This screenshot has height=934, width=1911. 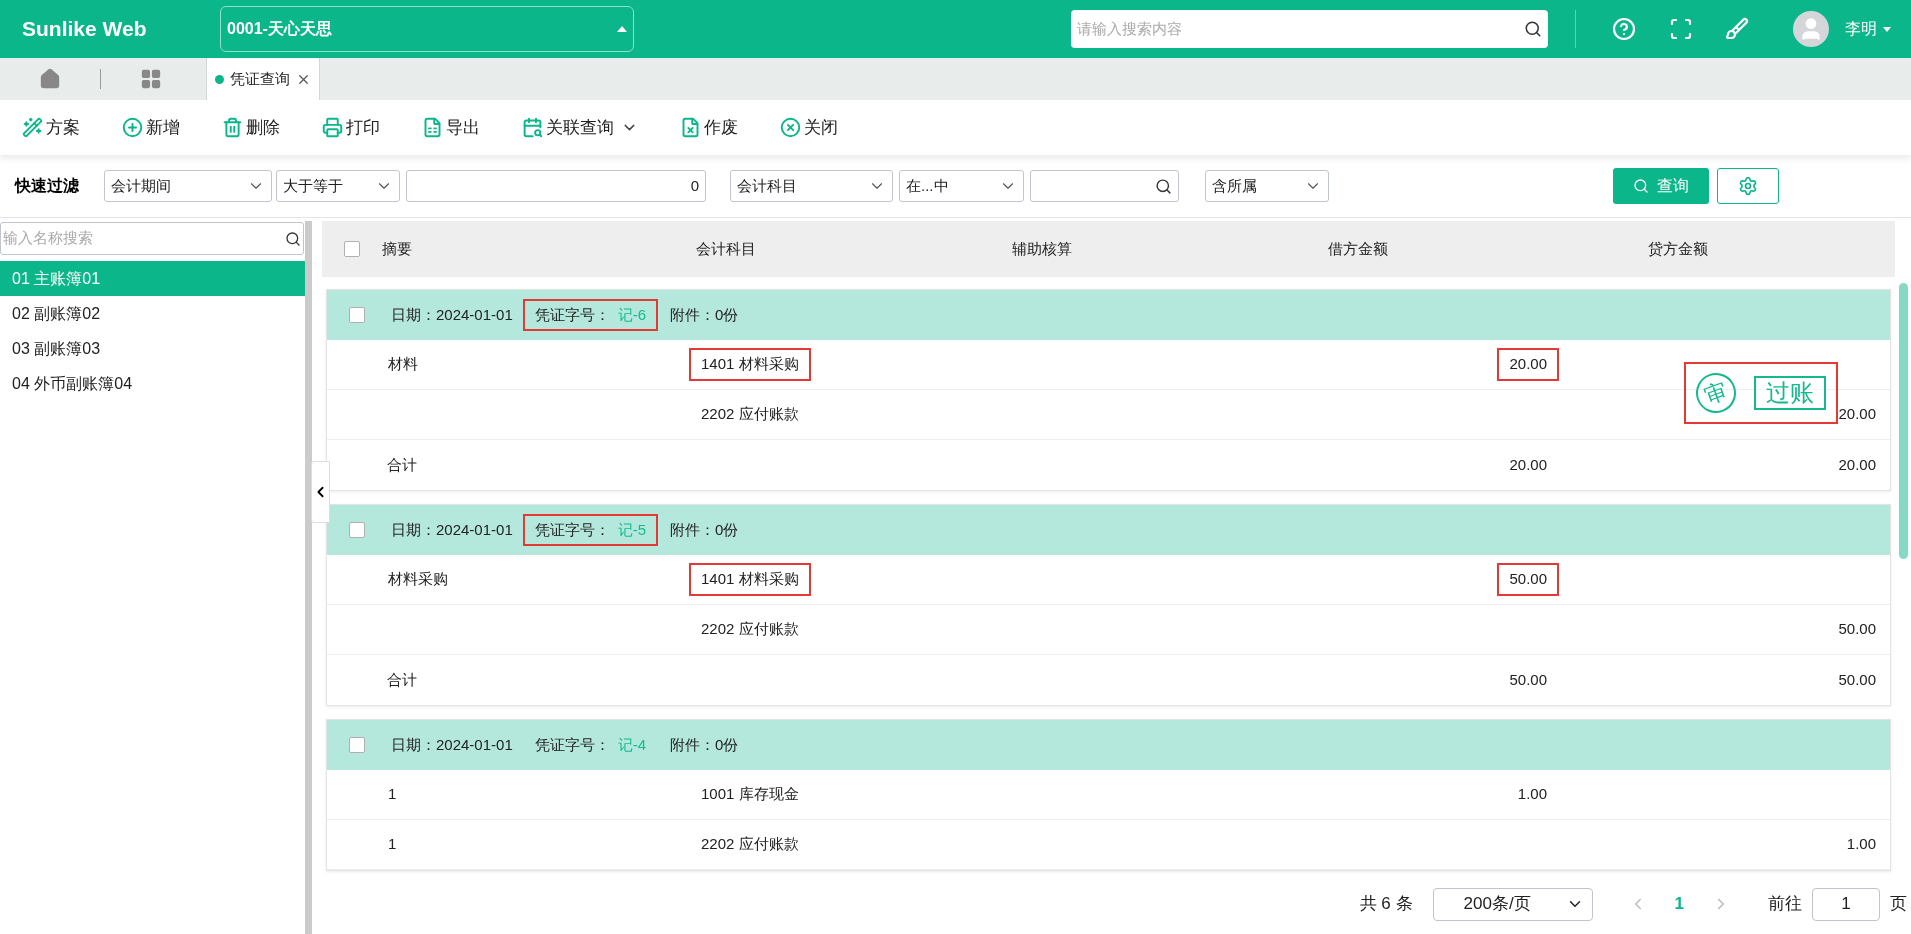 What do you see at coordinates (47, 186) in the screenshot?
I see `filter-label: 快速过滤` at bounding box center [47, 186].